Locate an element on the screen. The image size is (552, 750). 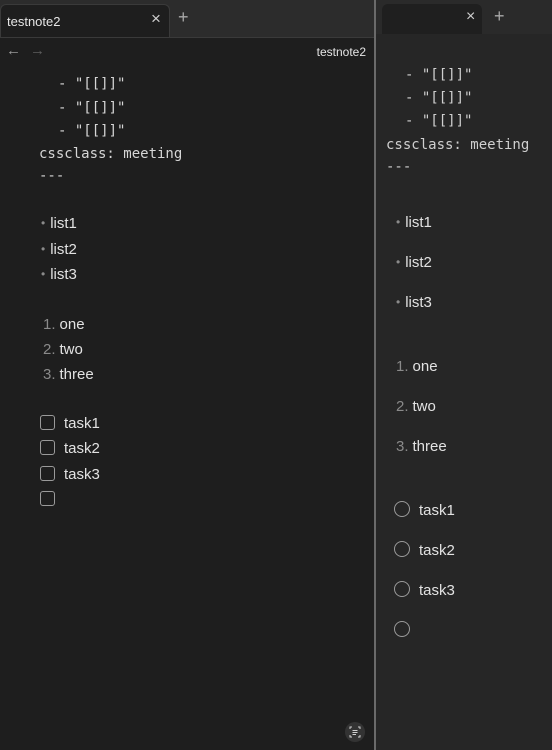
tab-title: testnote2 is located at coordinates (34, 21).